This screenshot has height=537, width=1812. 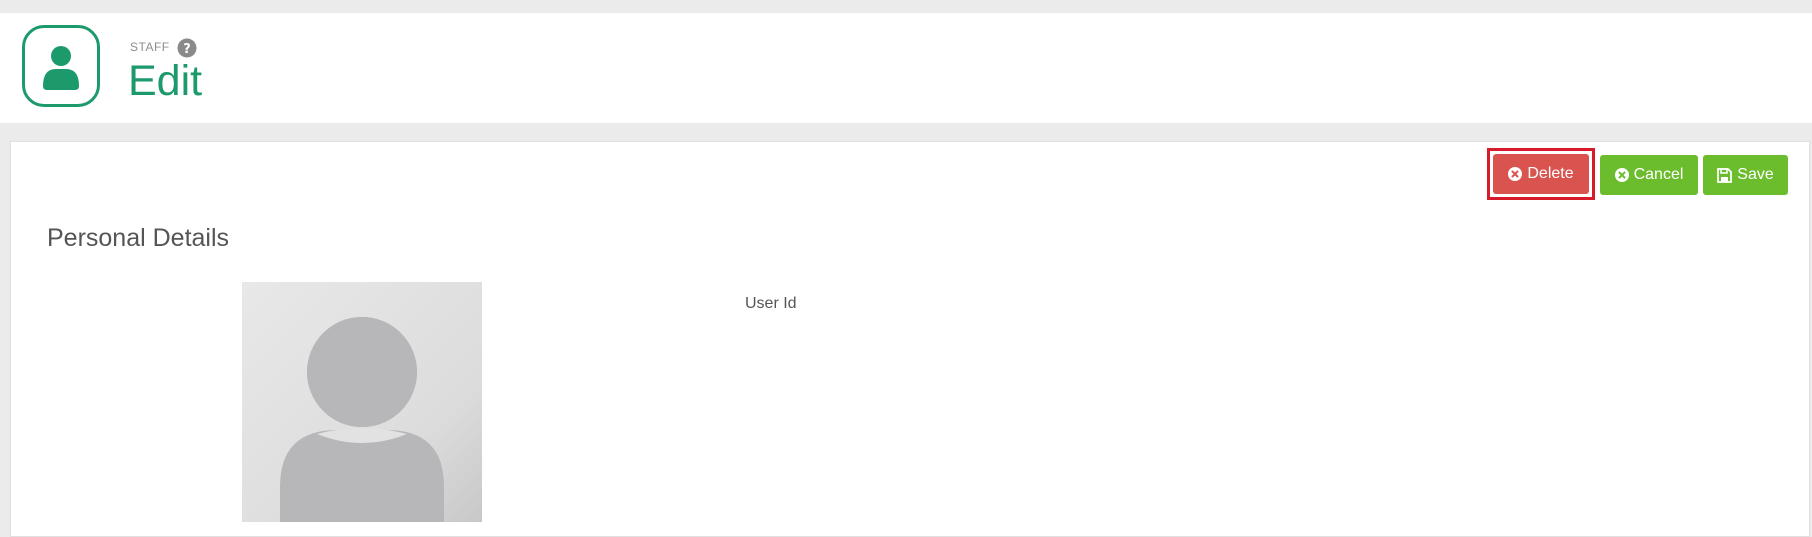 What do you see at coordinates (61, 66) in the screenshot?
I see `user-icon` at bounding box center [61, 66].